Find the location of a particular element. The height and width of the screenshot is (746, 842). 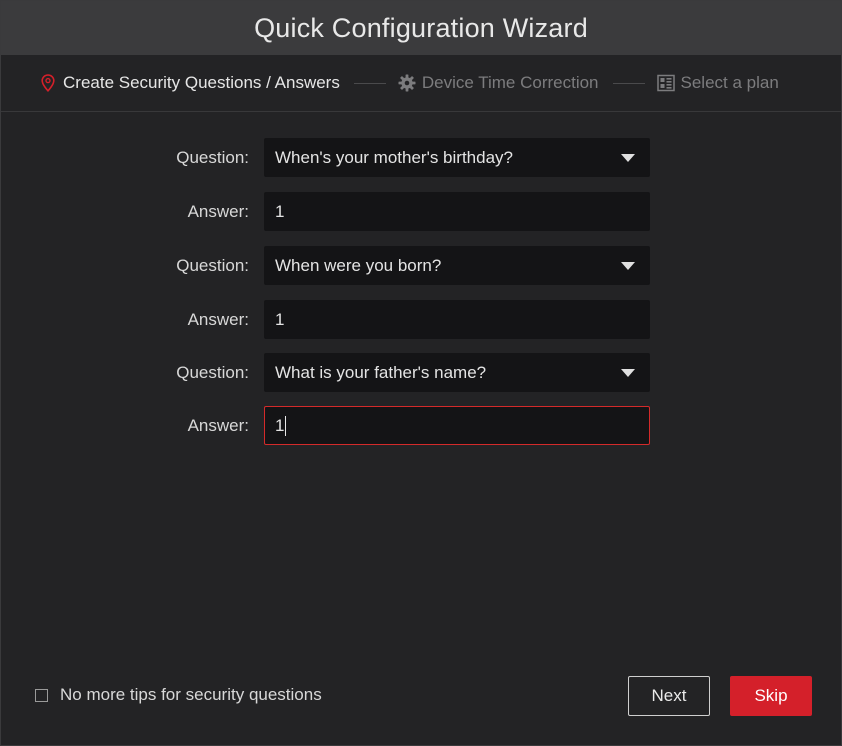

no-more-tips-checkbox is located at coordinates (41, 695).